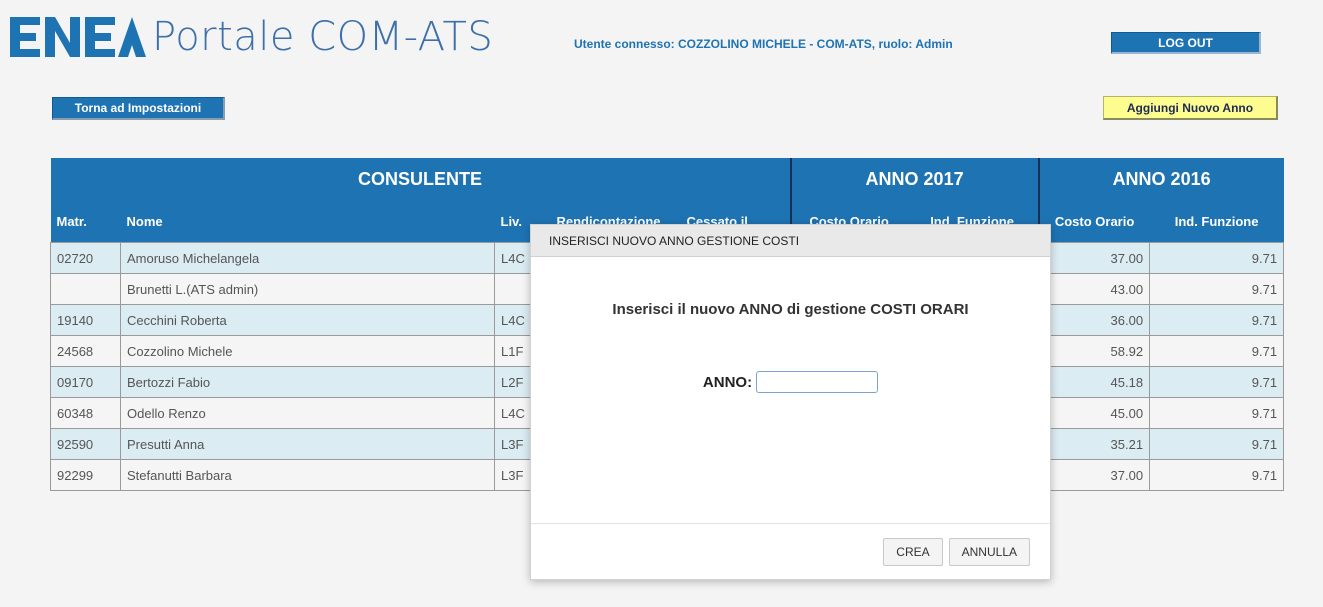  Describe the element at coordinates (323, 37) in the screenshot. I see `app-title: Portale COM-ATS` at that location.